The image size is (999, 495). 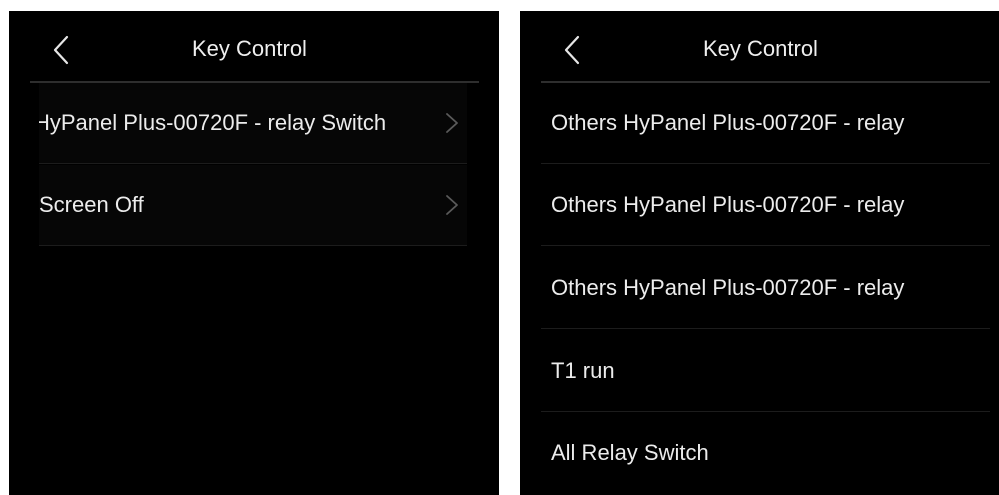 What do you see at coordinates (213, 122) in the screenshot?
I see `list-item-label: HyPanel Plus-00720F - relay Switch` at bounding box center [213, 122].